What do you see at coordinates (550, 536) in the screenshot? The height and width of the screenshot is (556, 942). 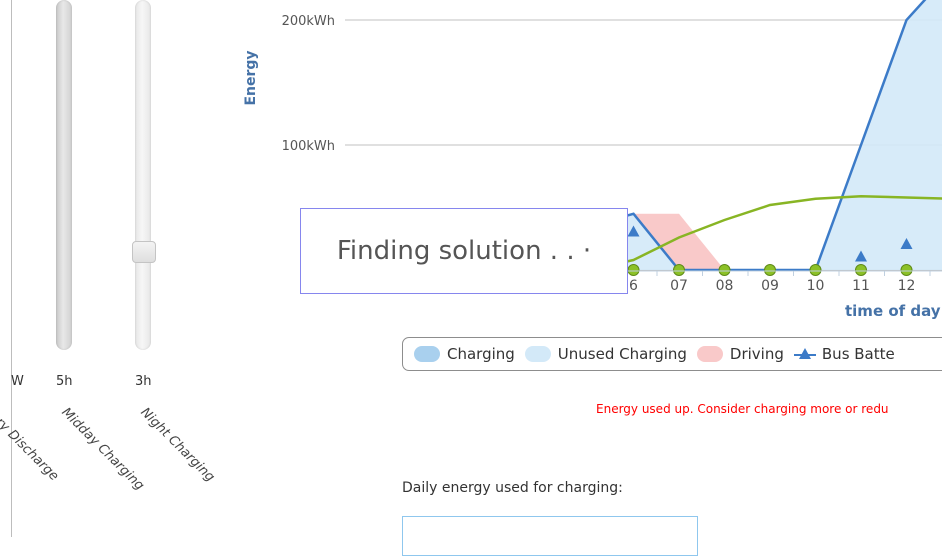 I see `daily-energy-value-box` at bounding box center [550, 536].